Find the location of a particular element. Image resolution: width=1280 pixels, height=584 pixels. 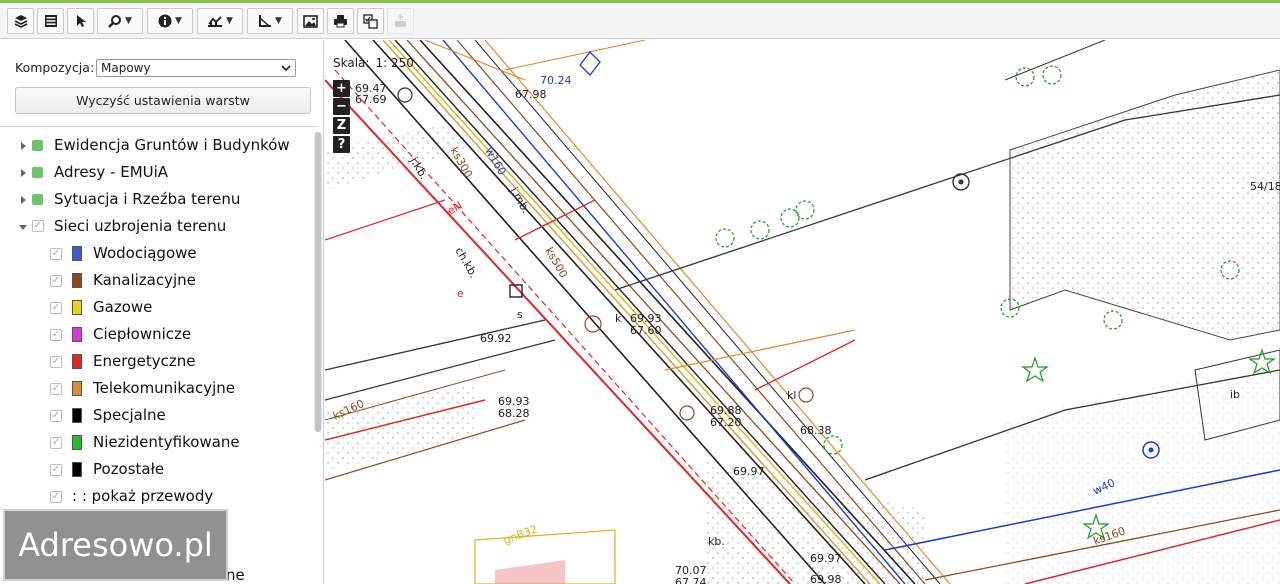

zoom-extent-button: Z is located at coordinates (341, 125).